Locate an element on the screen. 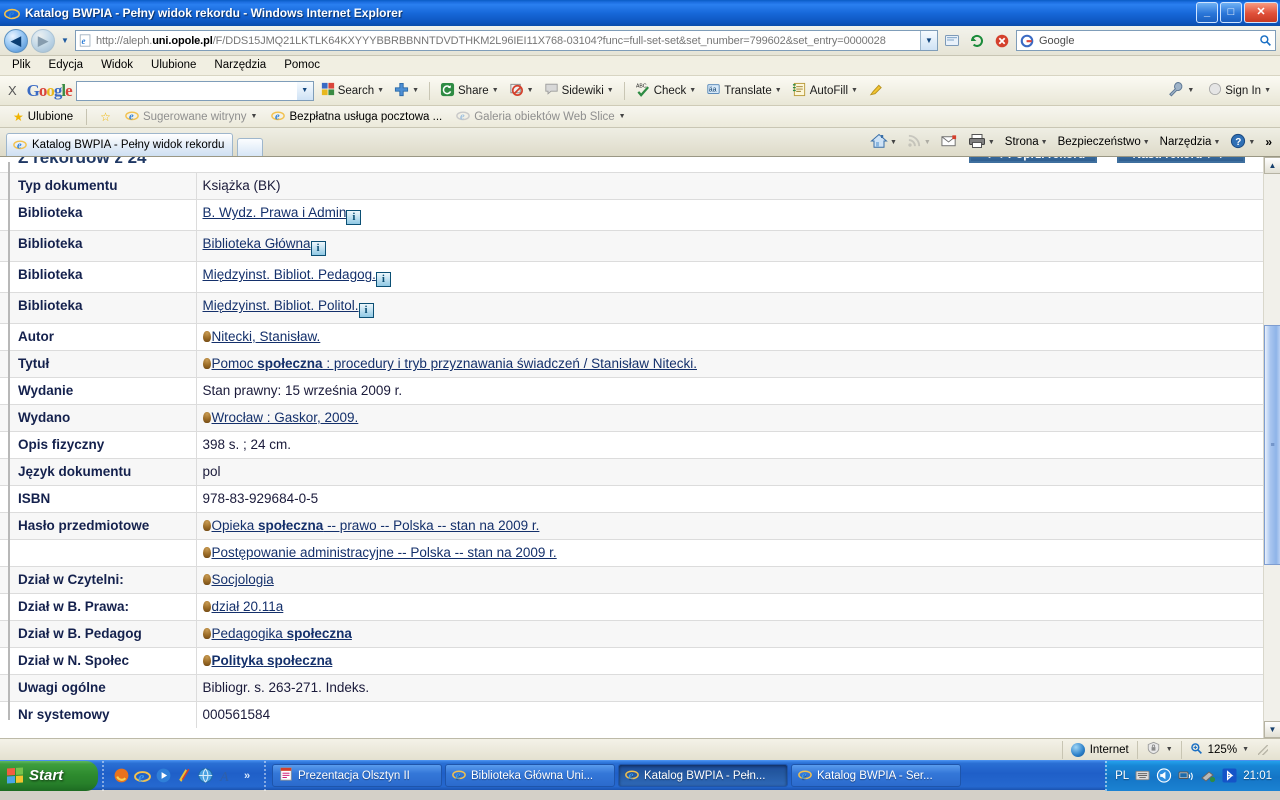  stop-button is located at coordinates (1002, 41).